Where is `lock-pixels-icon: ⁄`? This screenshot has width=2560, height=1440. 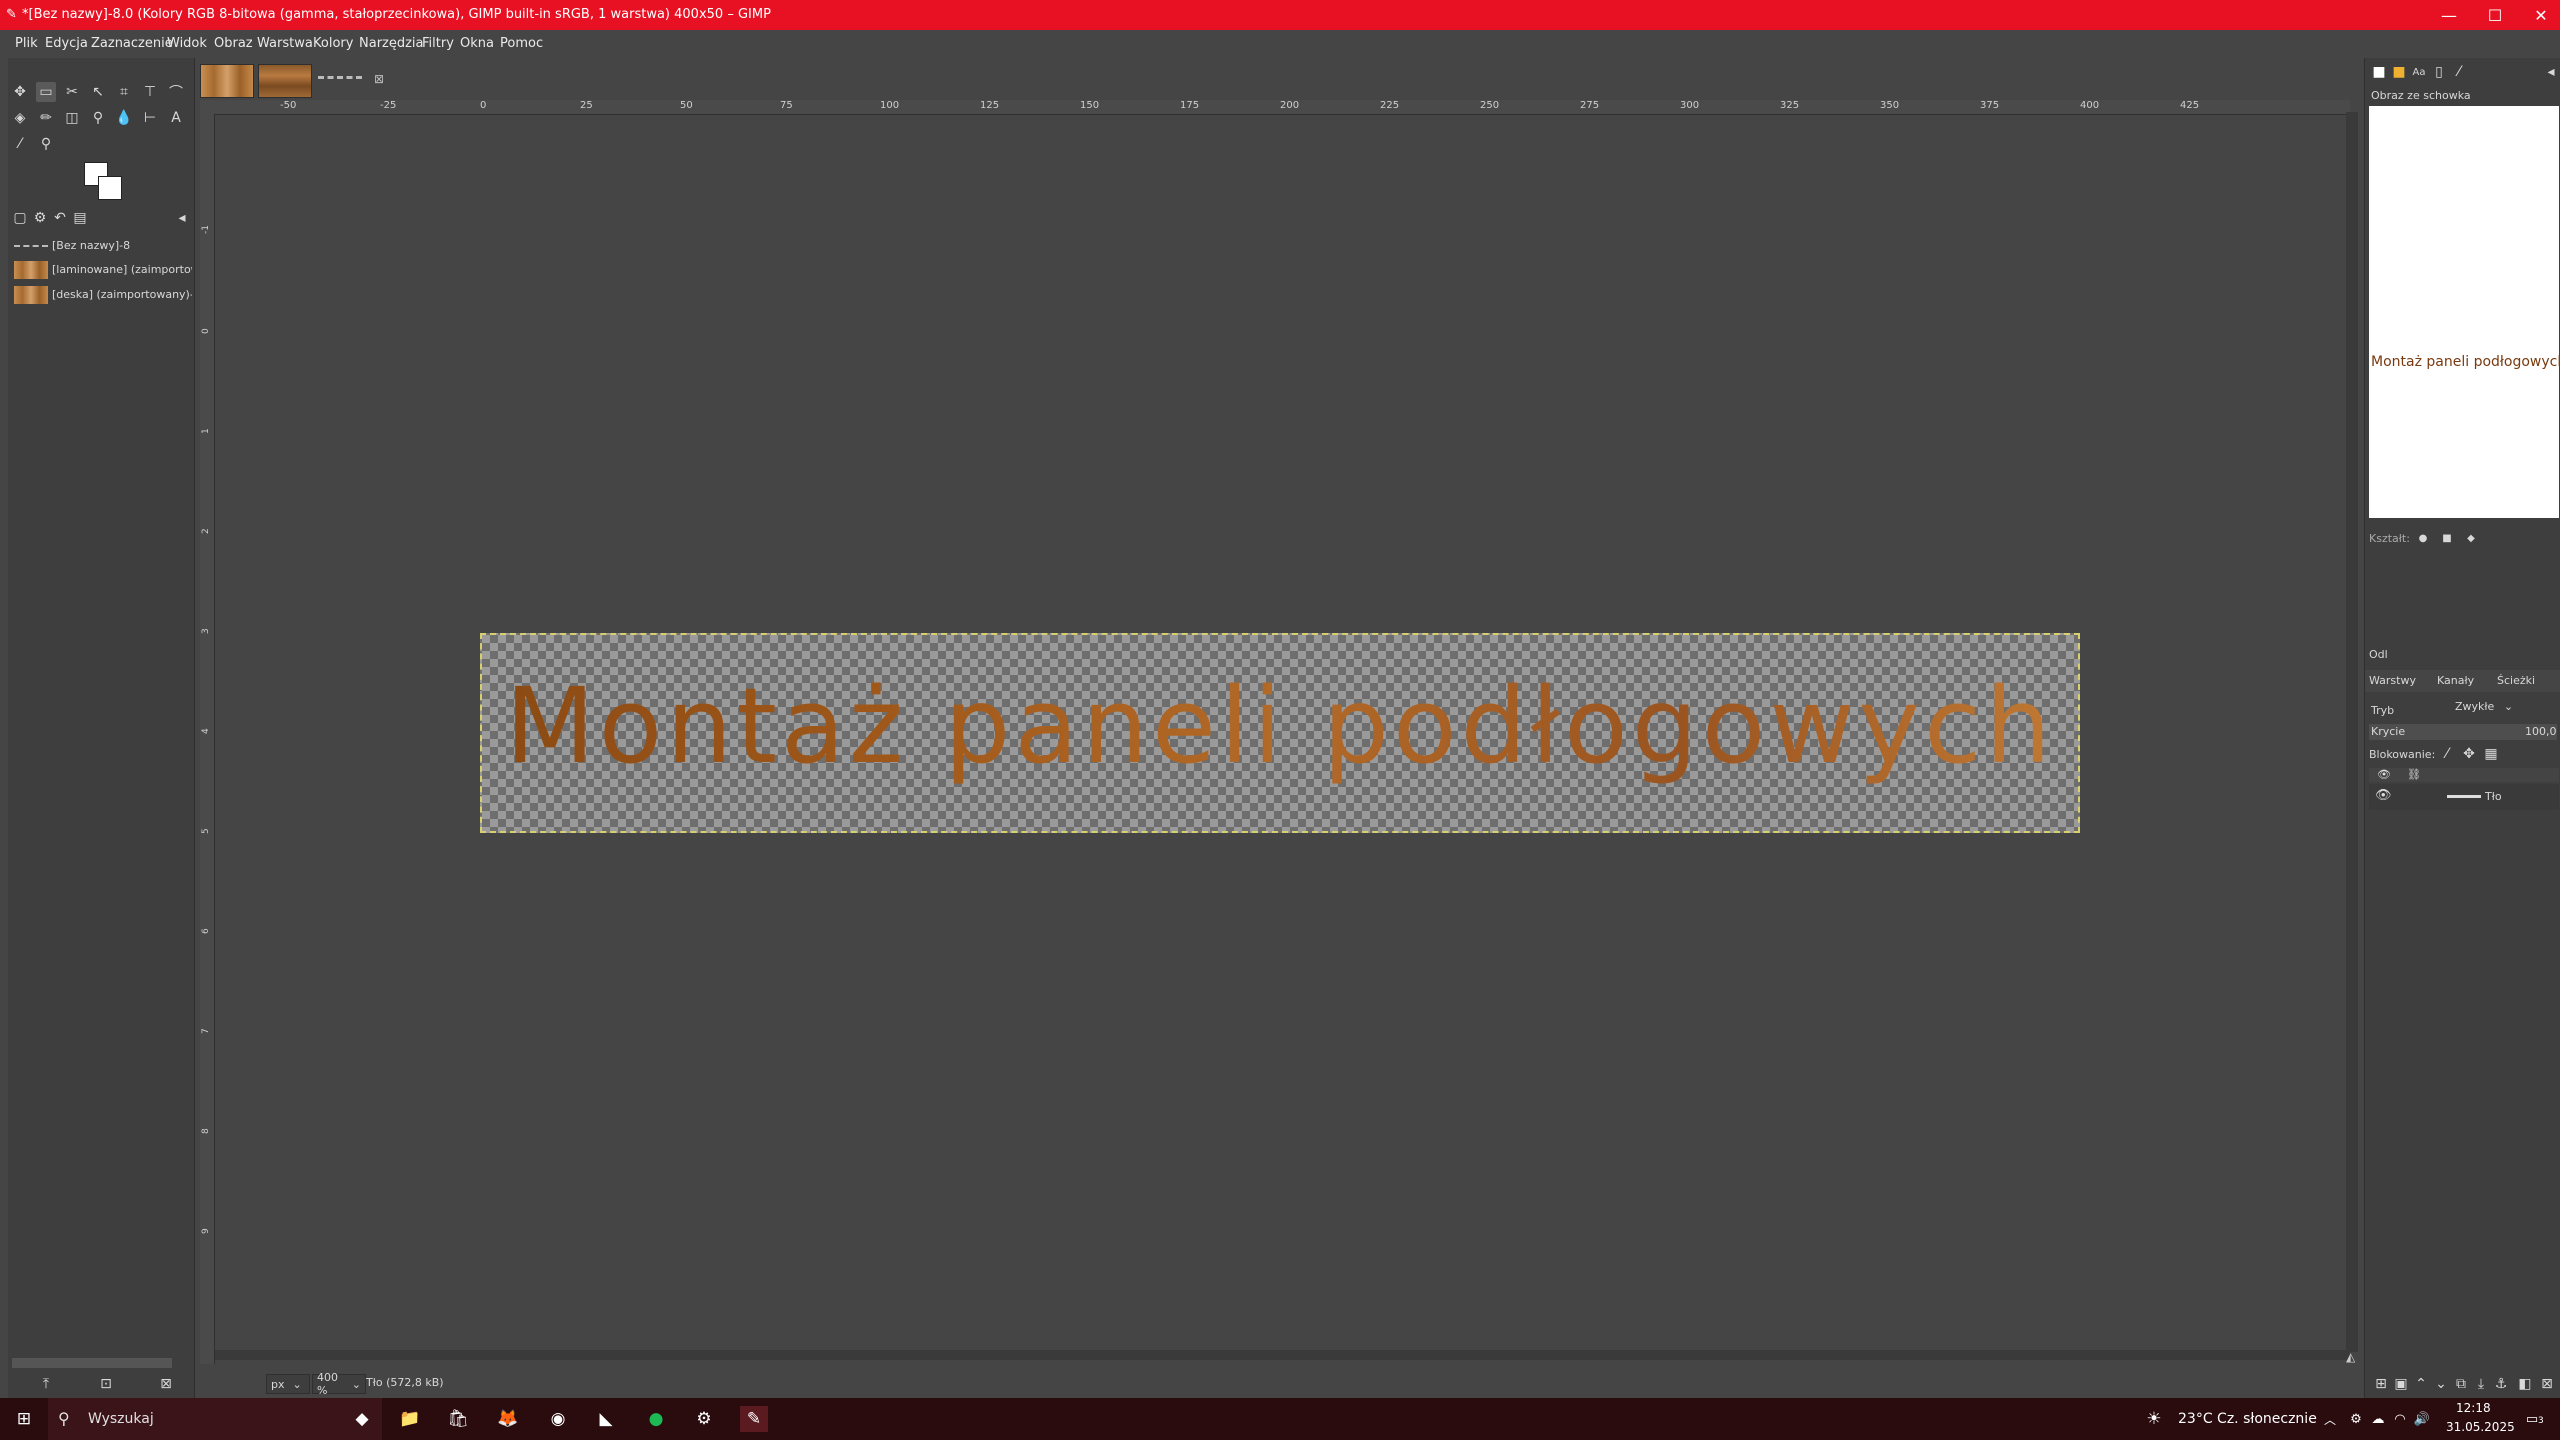 lock-pixels-icon: ⁄ is located at coordinates (2447, 754).